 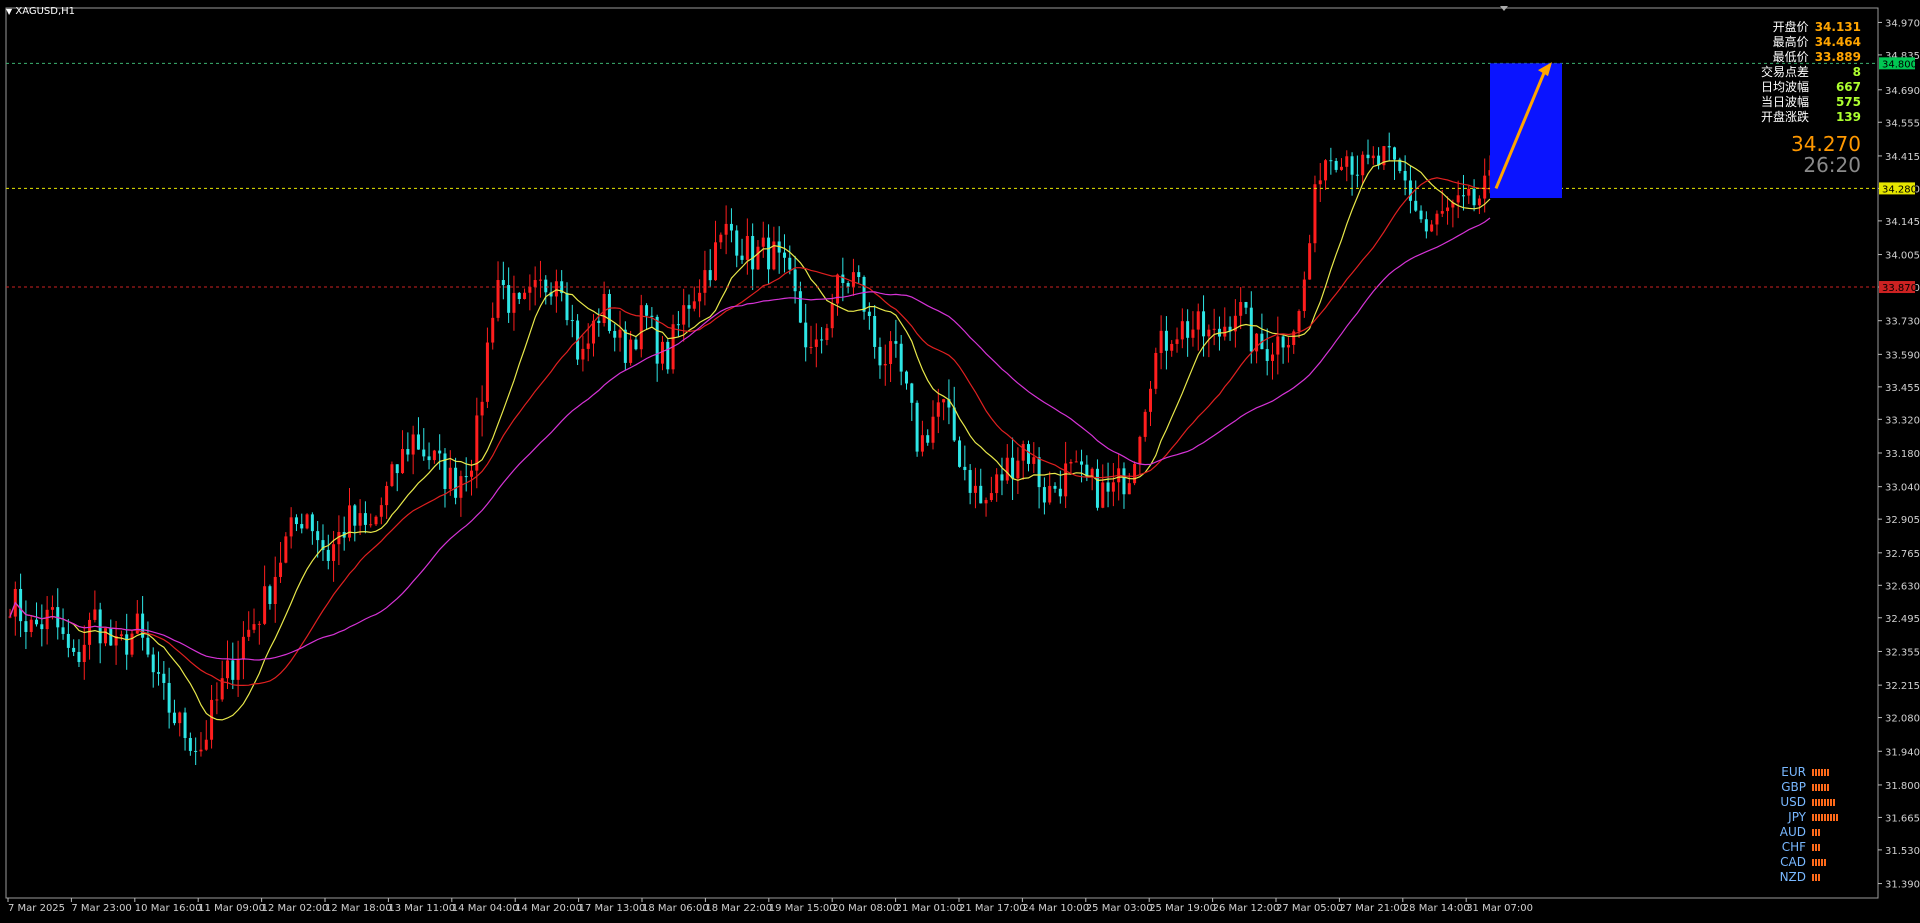 What do you see at coordinates (1902, 586) in the screenshot?
I see `y-tick-label: 32.630` at bounding box center [1902, 586].